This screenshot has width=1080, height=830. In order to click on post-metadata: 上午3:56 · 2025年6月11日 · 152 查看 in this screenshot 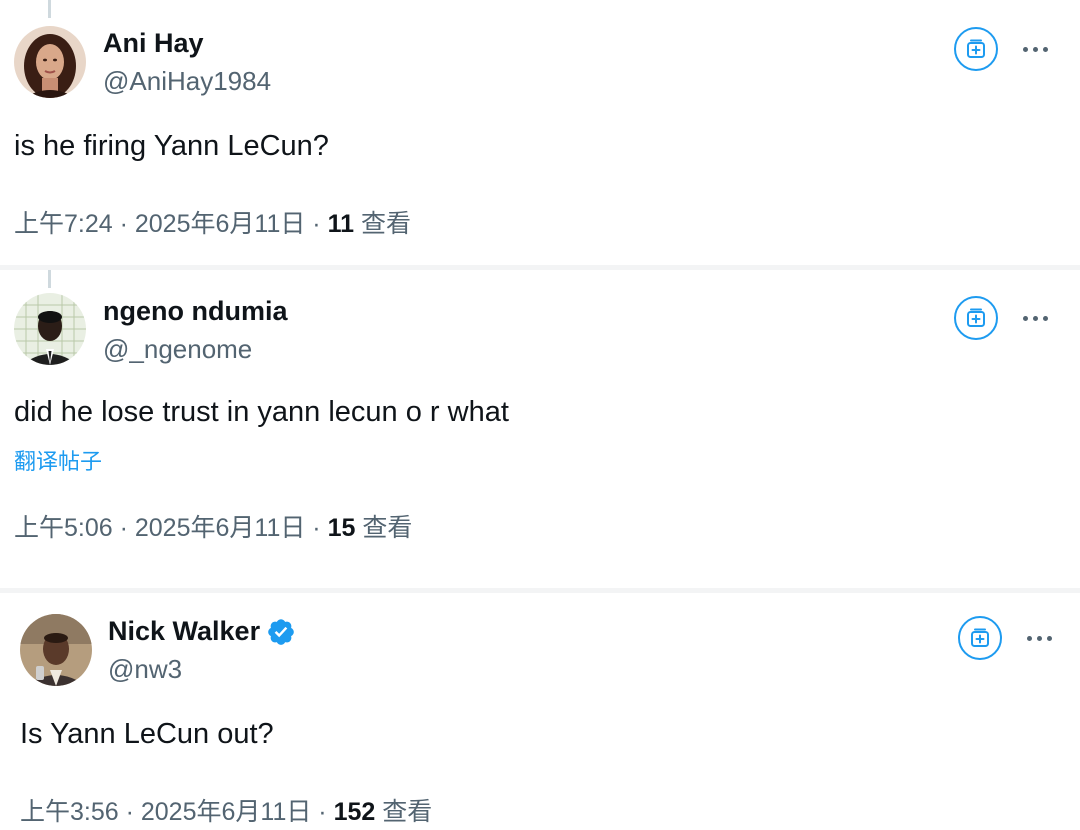, I will do `click(226, 810)`.